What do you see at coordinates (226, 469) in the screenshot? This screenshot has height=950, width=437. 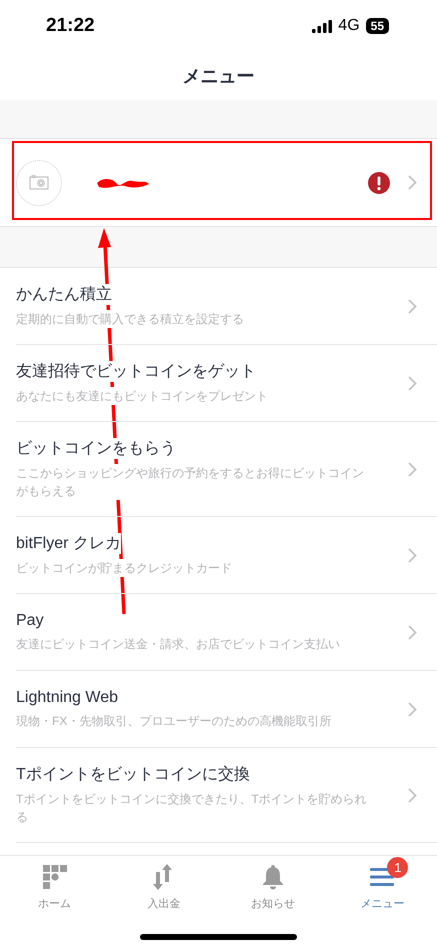 I see `menu-item: ビットコインをもらう ここからショッピングや旅行の予約をするとお得にビットコインがもらえる` at bounding box center [226, 469].